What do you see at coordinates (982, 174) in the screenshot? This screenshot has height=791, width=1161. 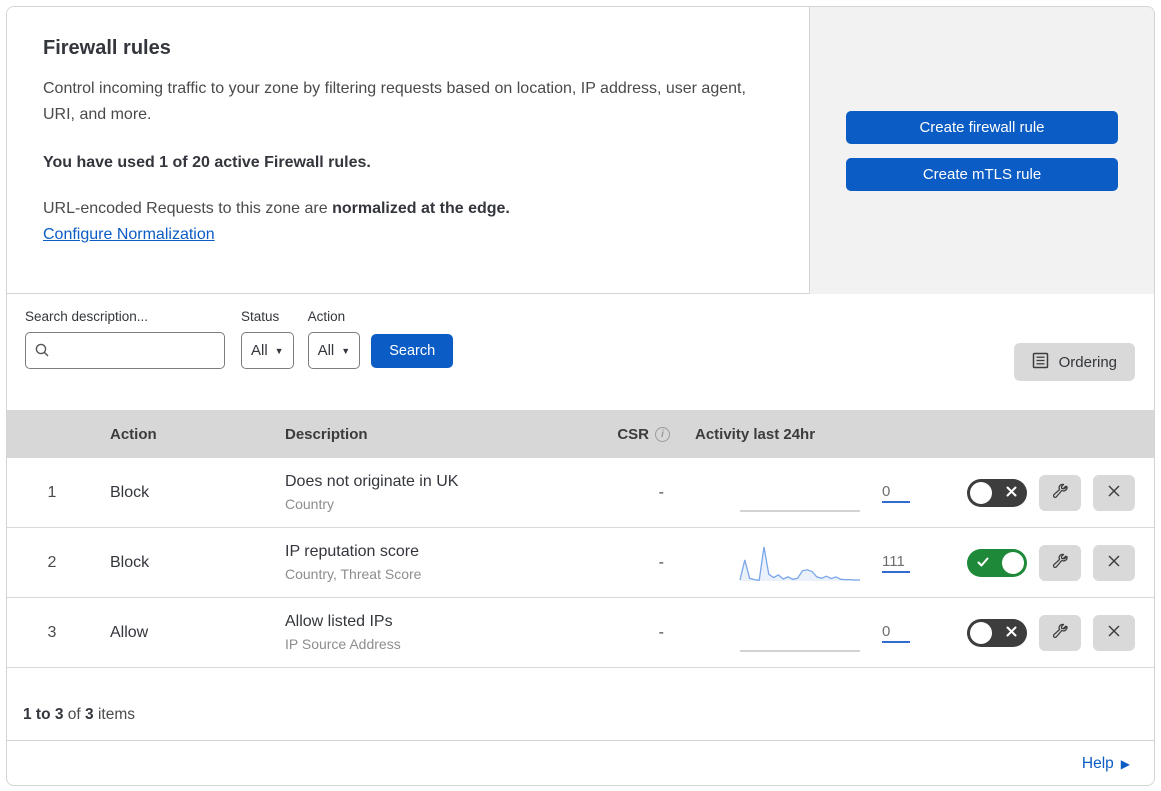 I see `create-mtls-rule-button: Create mTLS rule` at bounding box center [982, 174].